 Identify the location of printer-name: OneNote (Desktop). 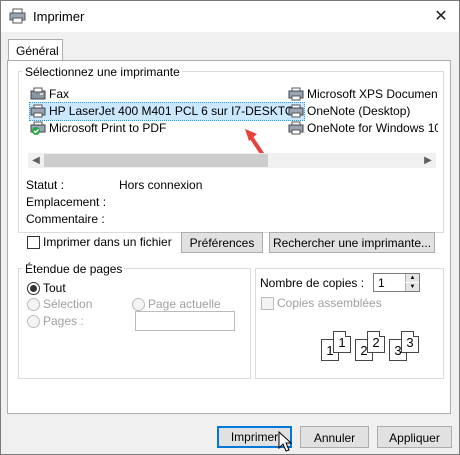
(359, 110).